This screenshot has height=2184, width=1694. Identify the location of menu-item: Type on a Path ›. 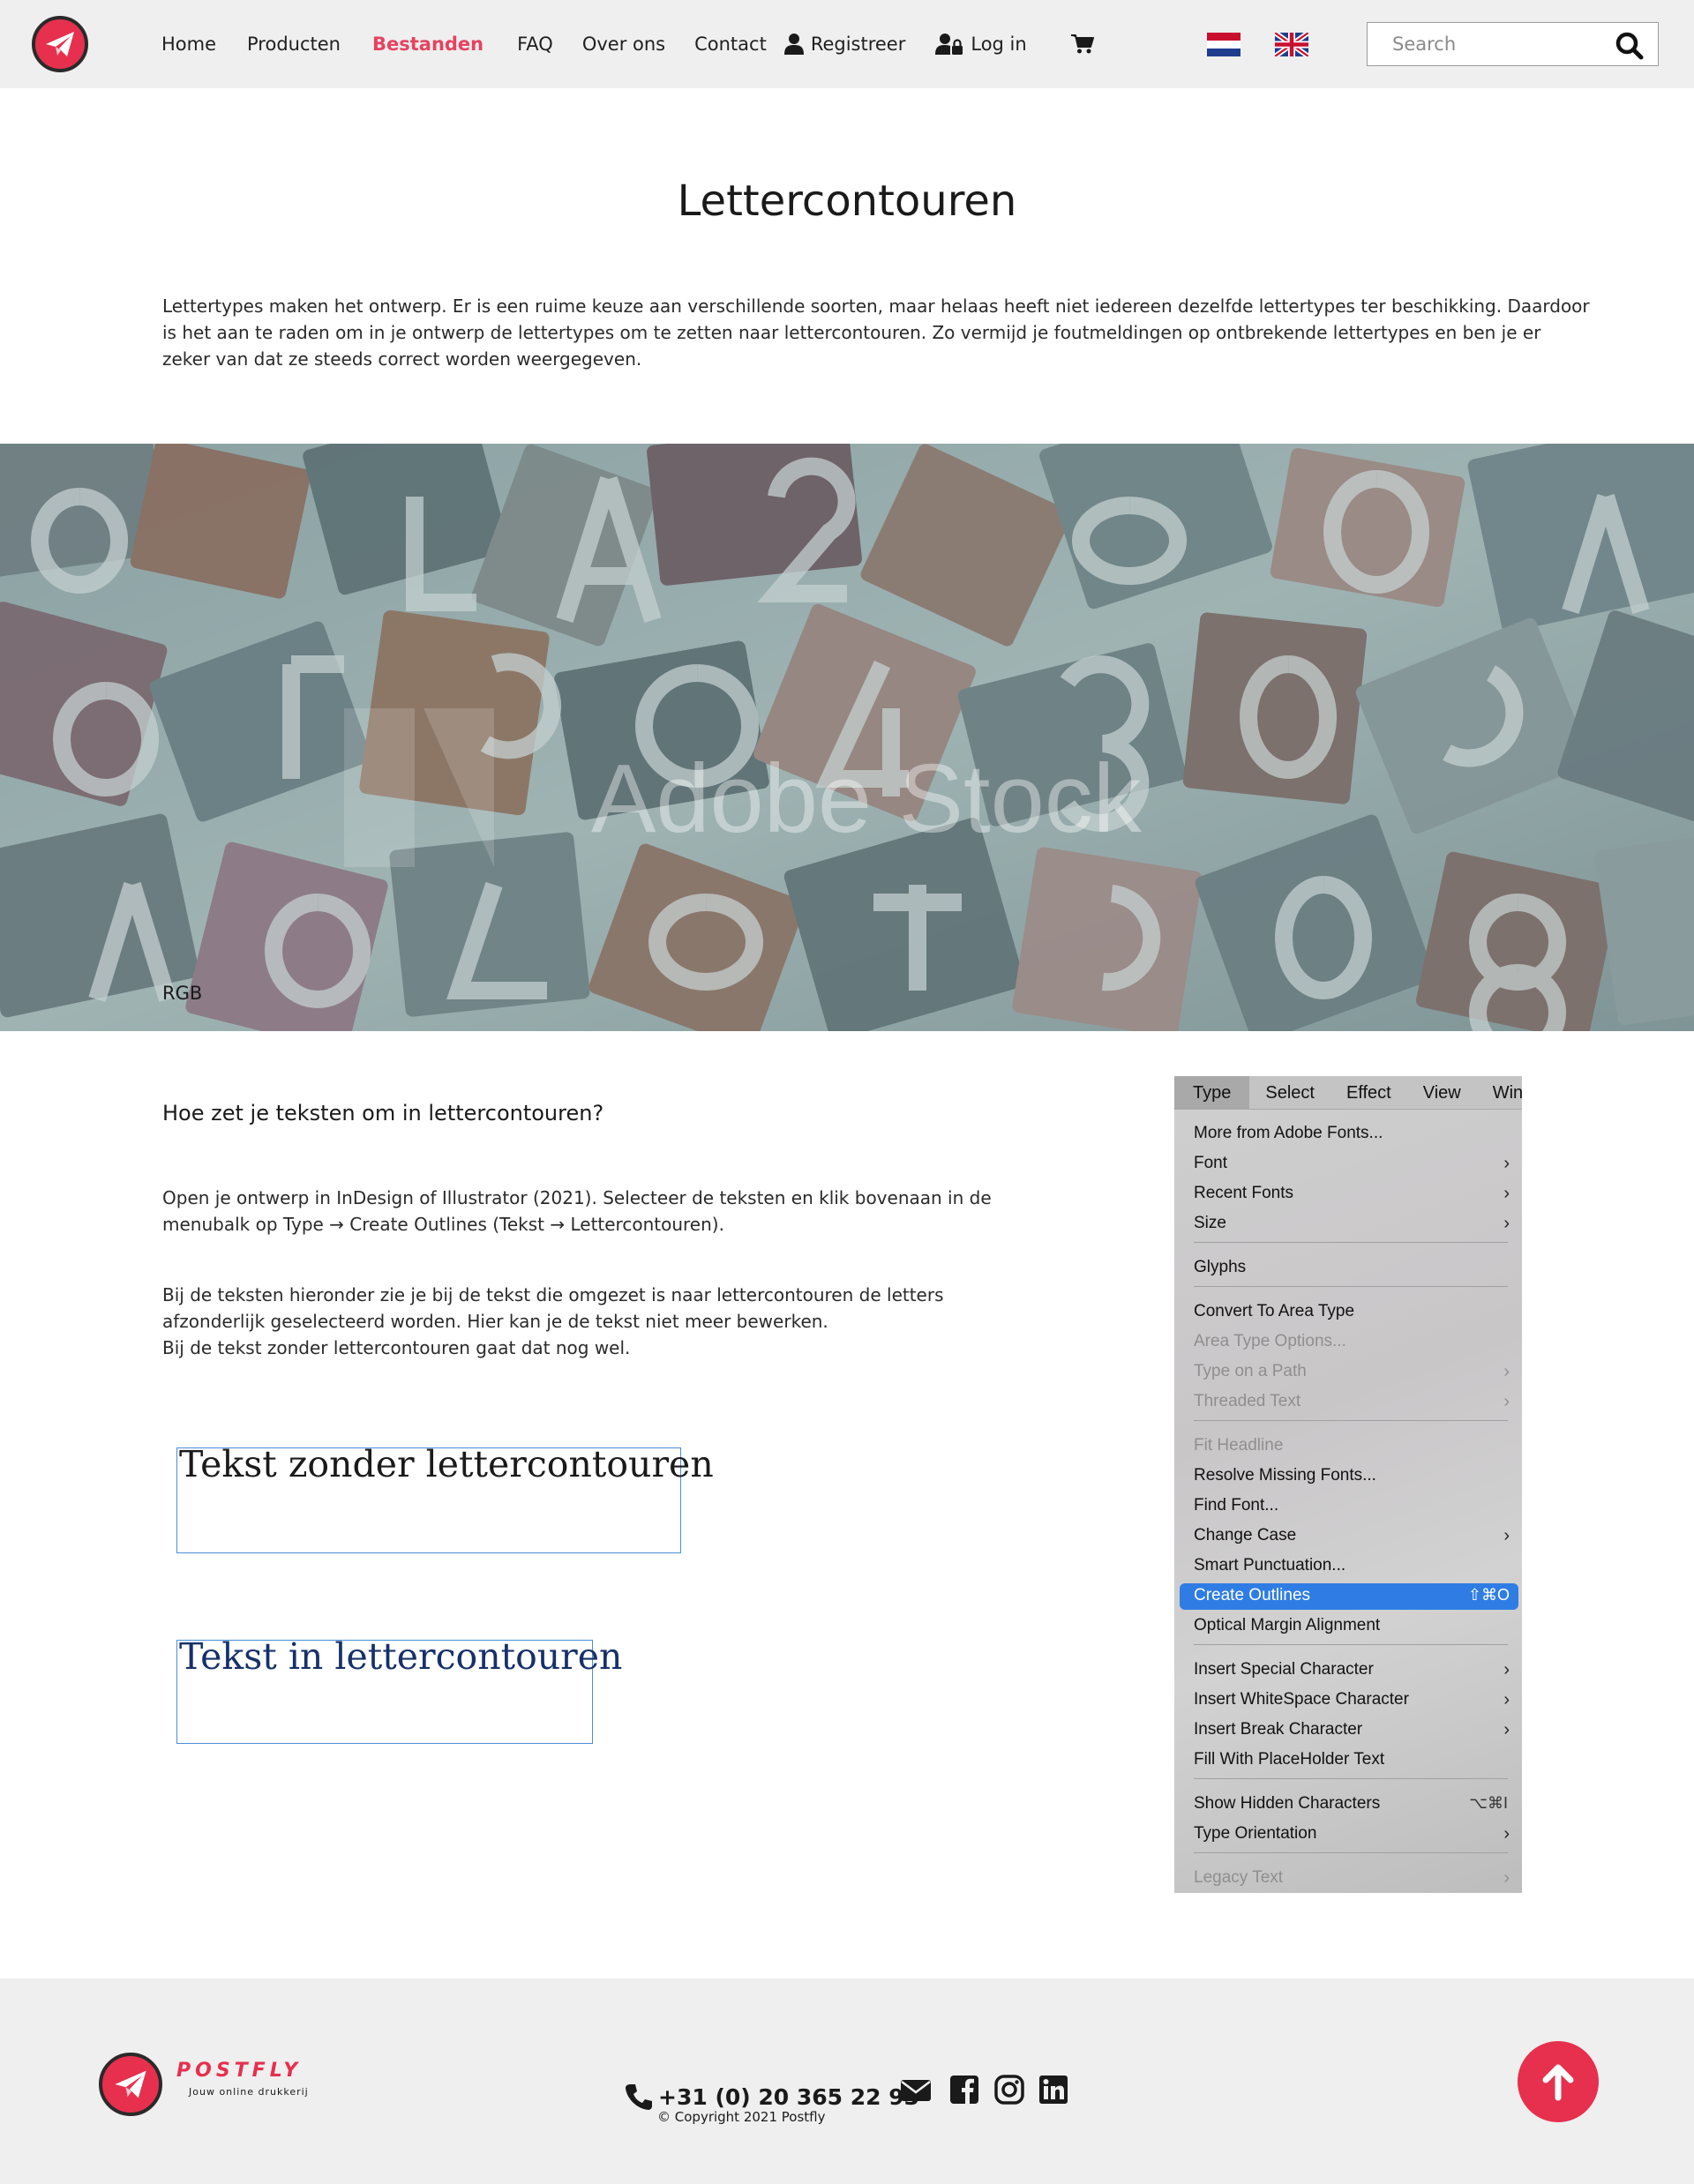
(1348, 1372).